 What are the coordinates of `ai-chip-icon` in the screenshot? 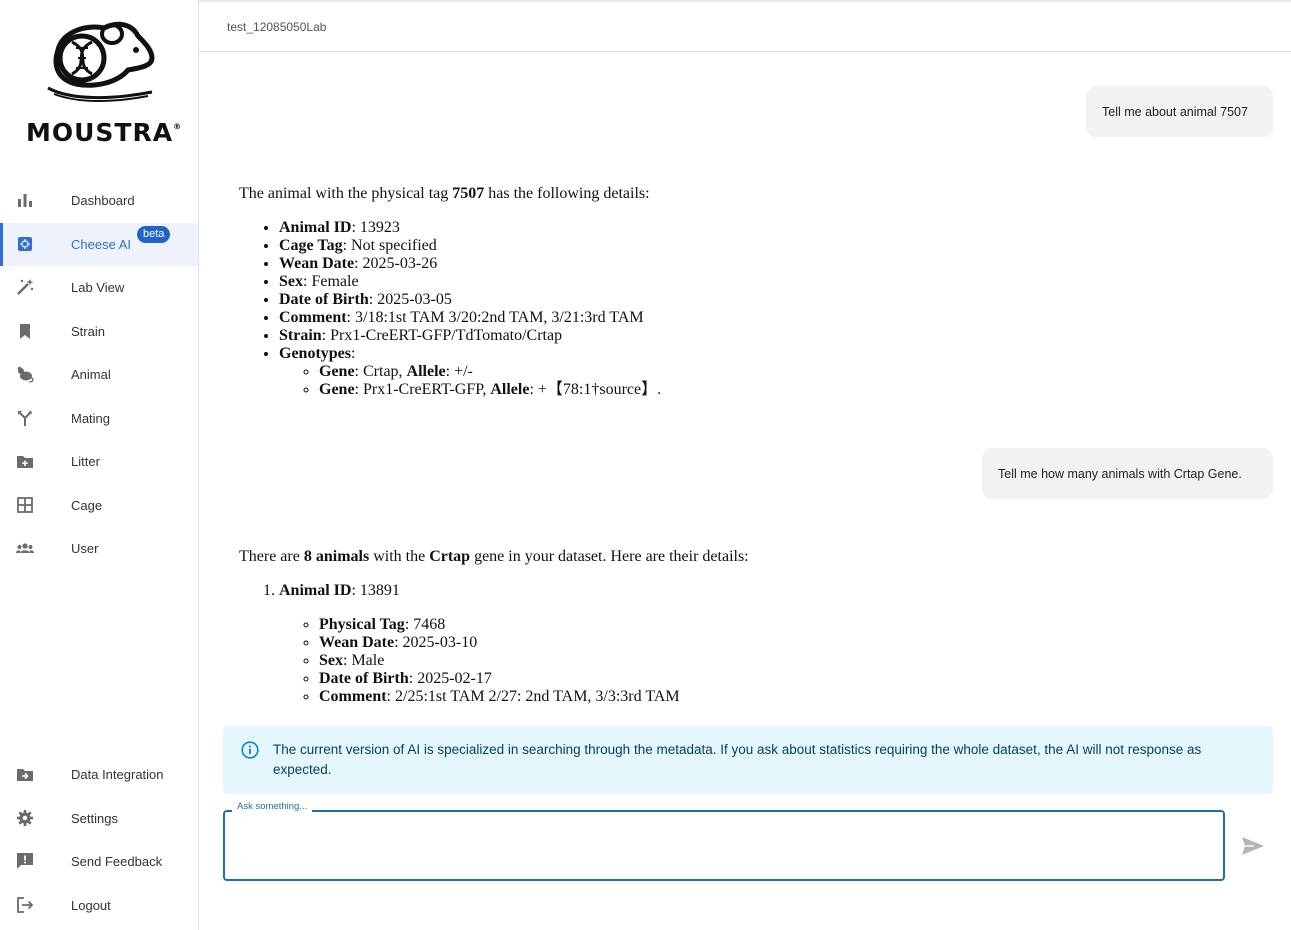 It's located at (25, 244).